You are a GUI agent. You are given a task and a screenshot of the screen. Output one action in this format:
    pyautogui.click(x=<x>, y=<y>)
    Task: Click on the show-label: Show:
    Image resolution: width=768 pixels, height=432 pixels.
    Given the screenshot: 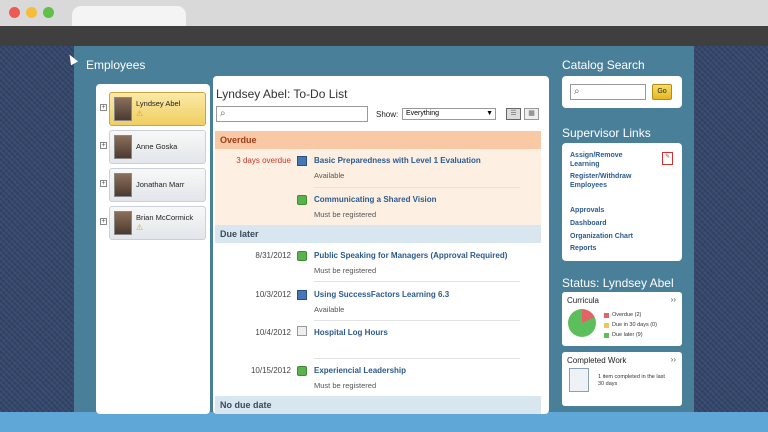 What is the action you would take?
    pyautogui.click(x=387, y=114)
    